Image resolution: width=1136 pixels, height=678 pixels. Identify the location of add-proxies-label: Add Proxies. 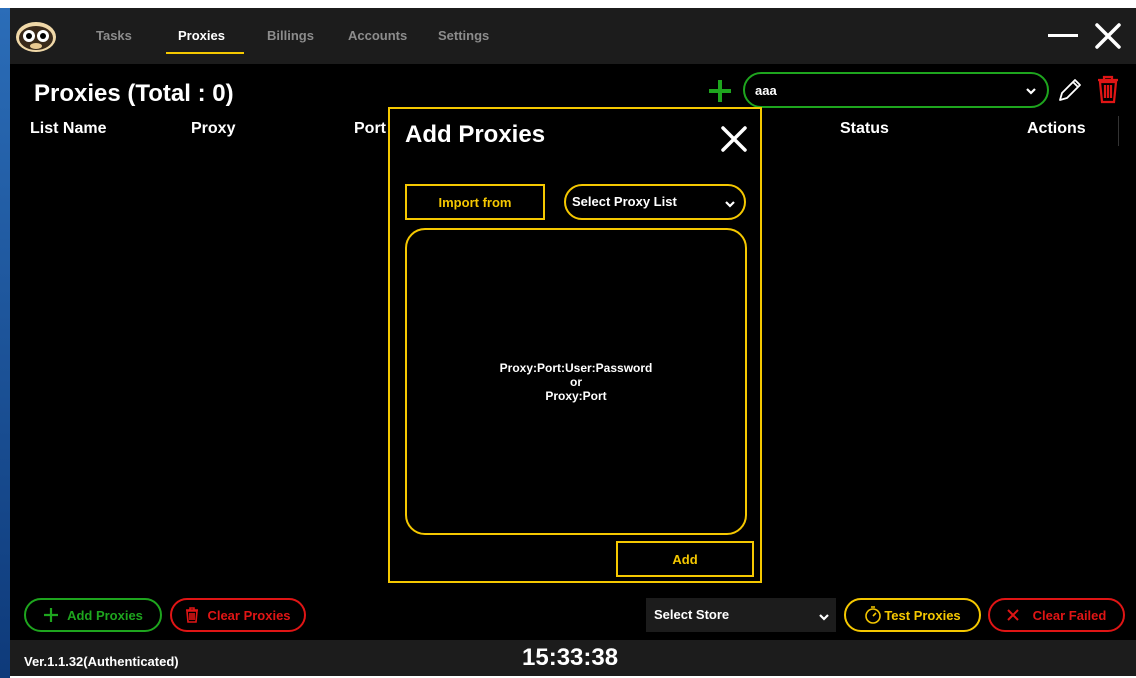
(105, 615).